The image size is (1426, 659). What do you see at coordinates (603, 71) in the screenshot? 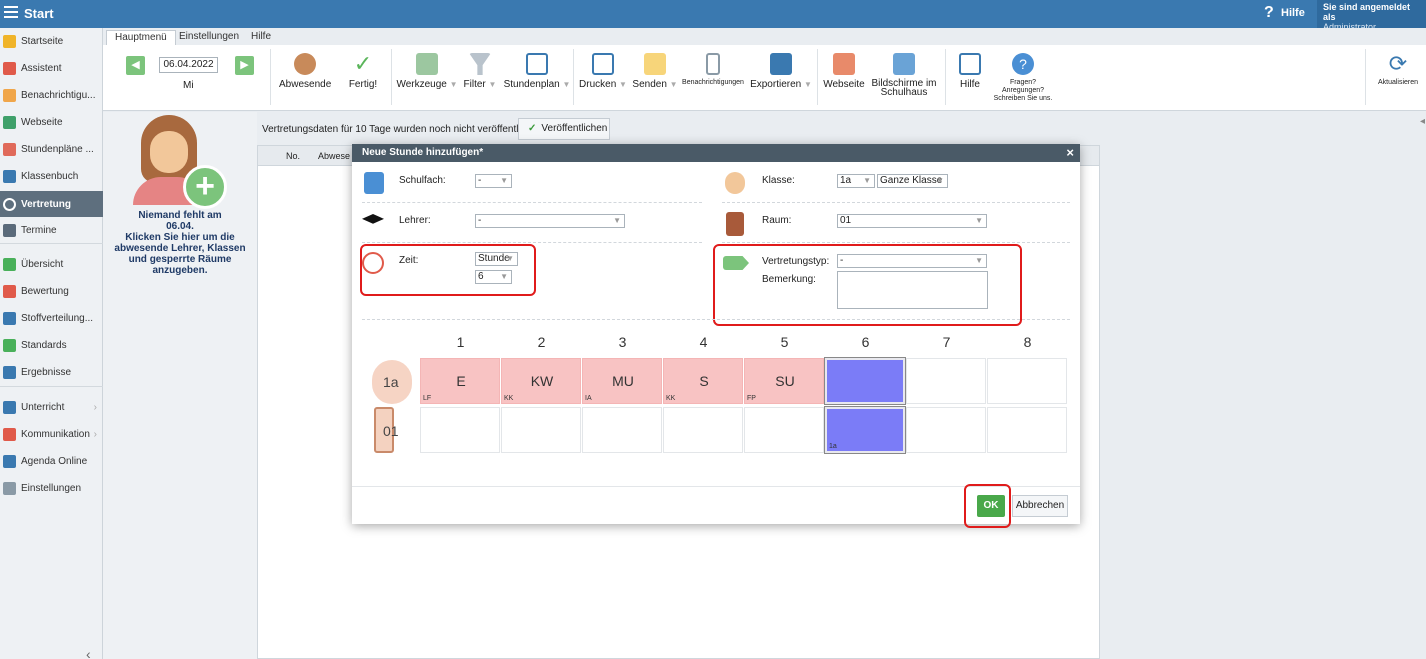
I see `drucken-button: Drucken ▼` at bounding box center [603, 71].